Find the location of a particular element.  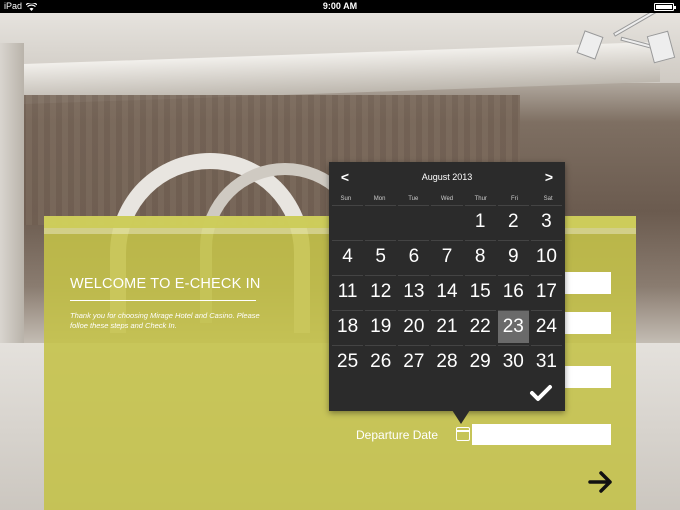

calendar-day: 1 is located at coordinates (480, 221).